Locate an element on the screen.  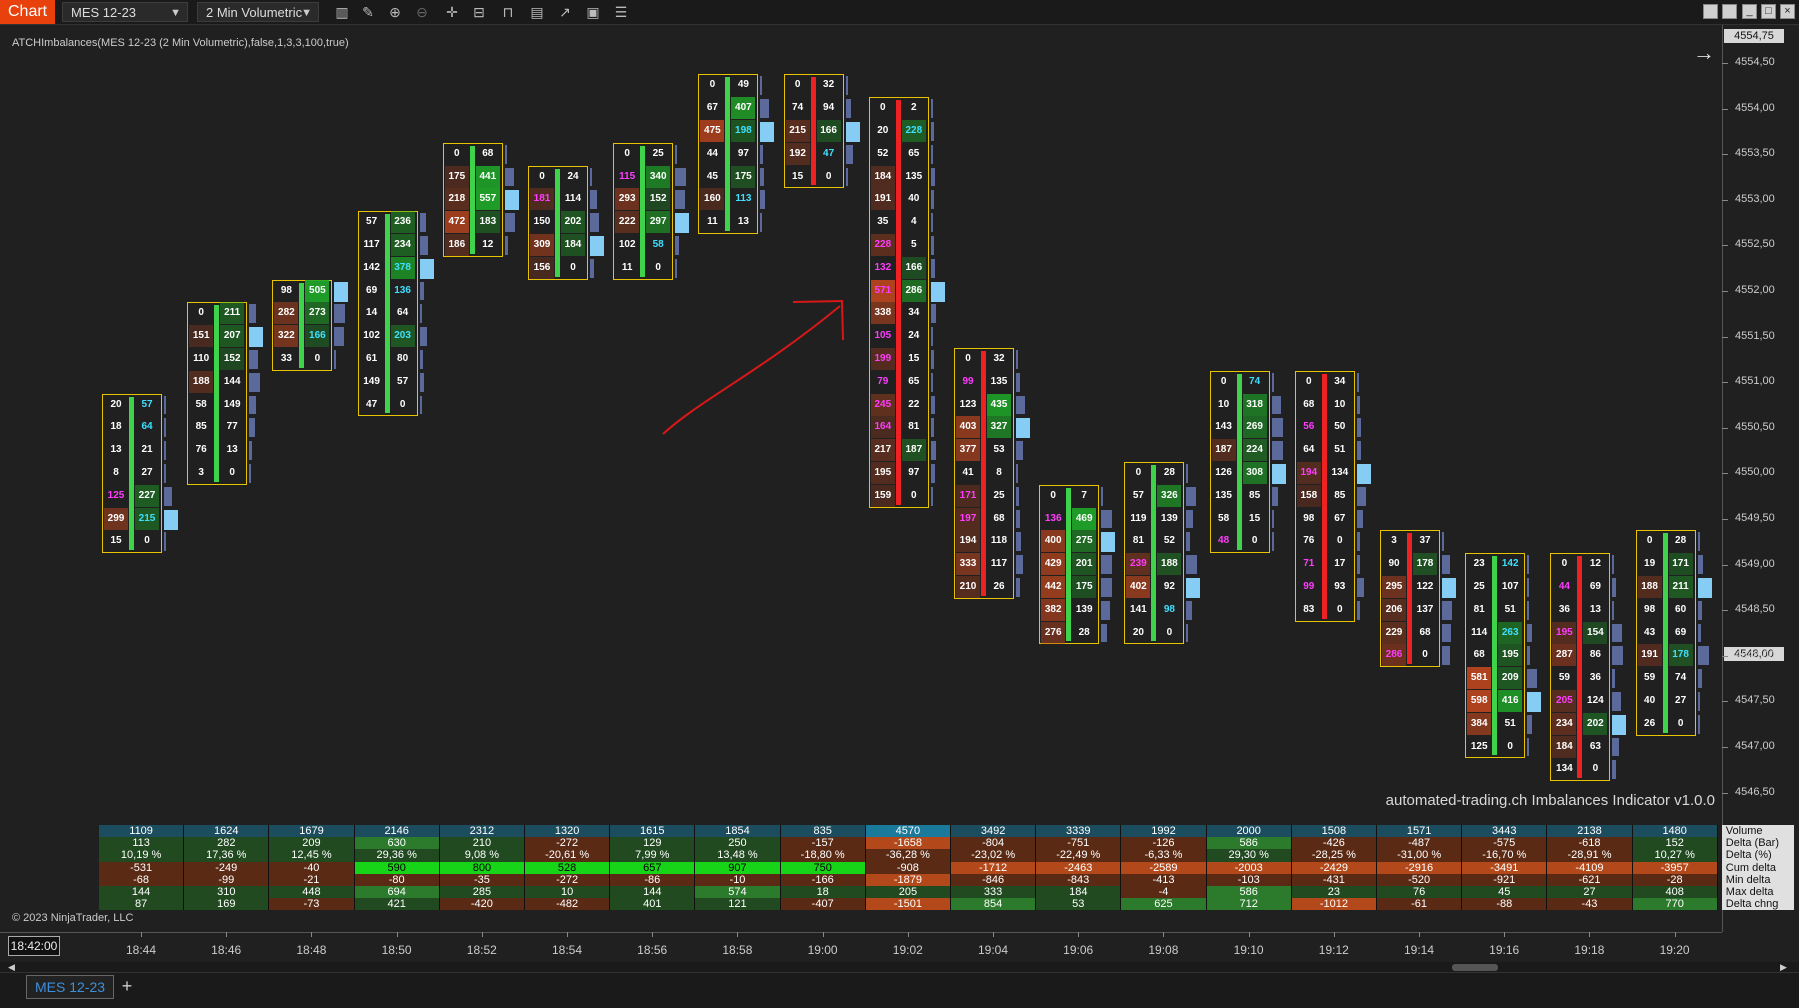
cum-delta-cell: 907 is located at coordinates (738, 867).